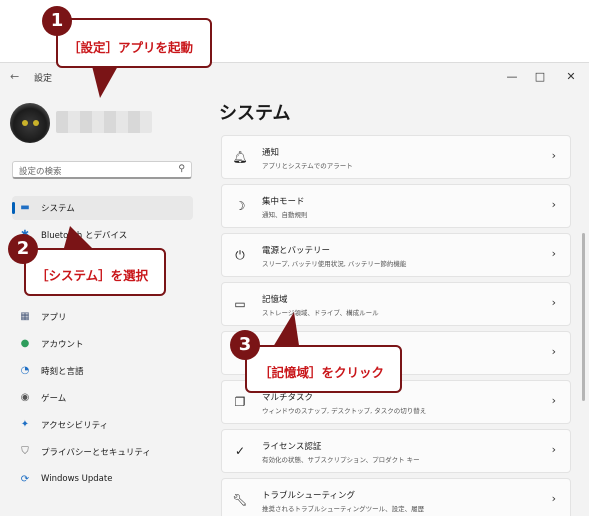  I want to click on callout-1-text: ［設定］アプリを起動, so click(131, 47).